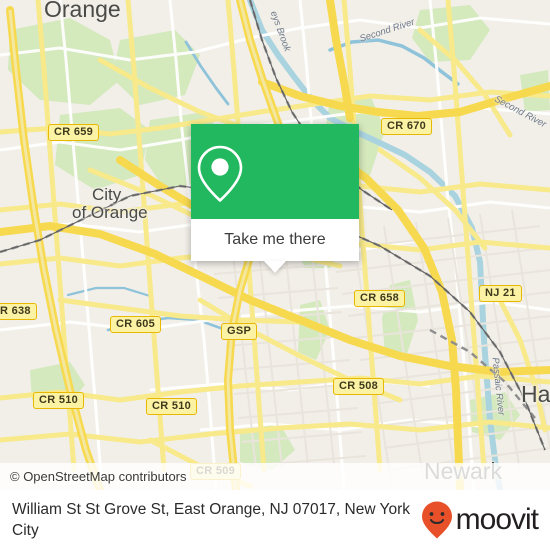 This screenshot has width=550, height=550. Describe the element at coordinates (380, 298) in the screenshot. I see `road-shield-cr-658: CR 658` at that location.